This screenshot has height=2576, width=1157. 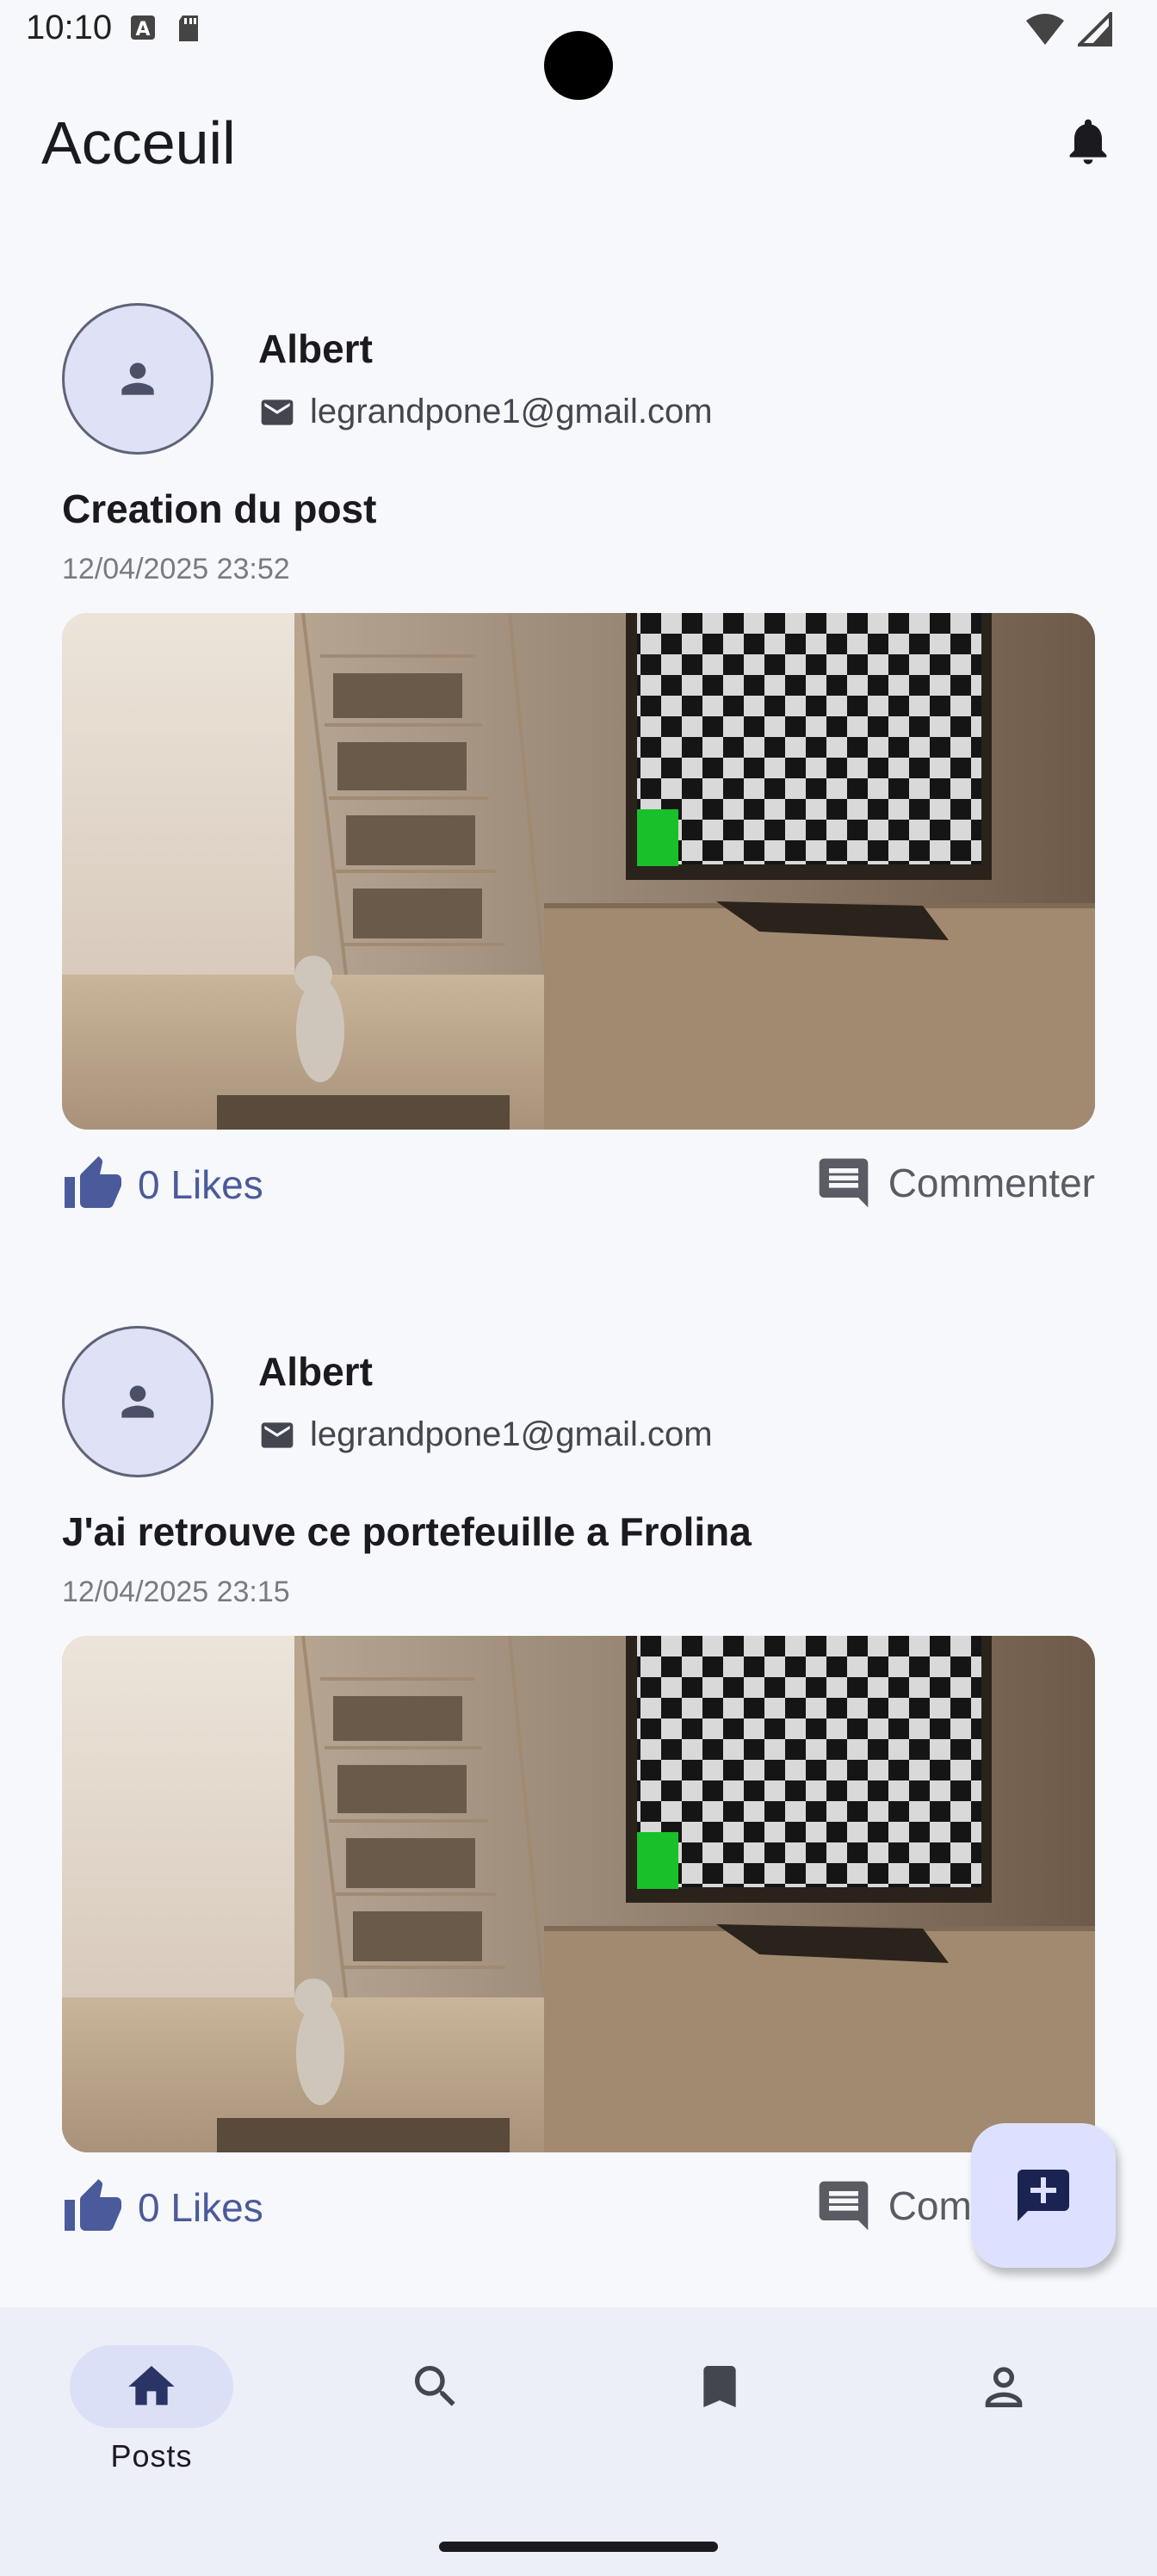 I want to click on post-title: Creation du post, so click(x=219, y=508).